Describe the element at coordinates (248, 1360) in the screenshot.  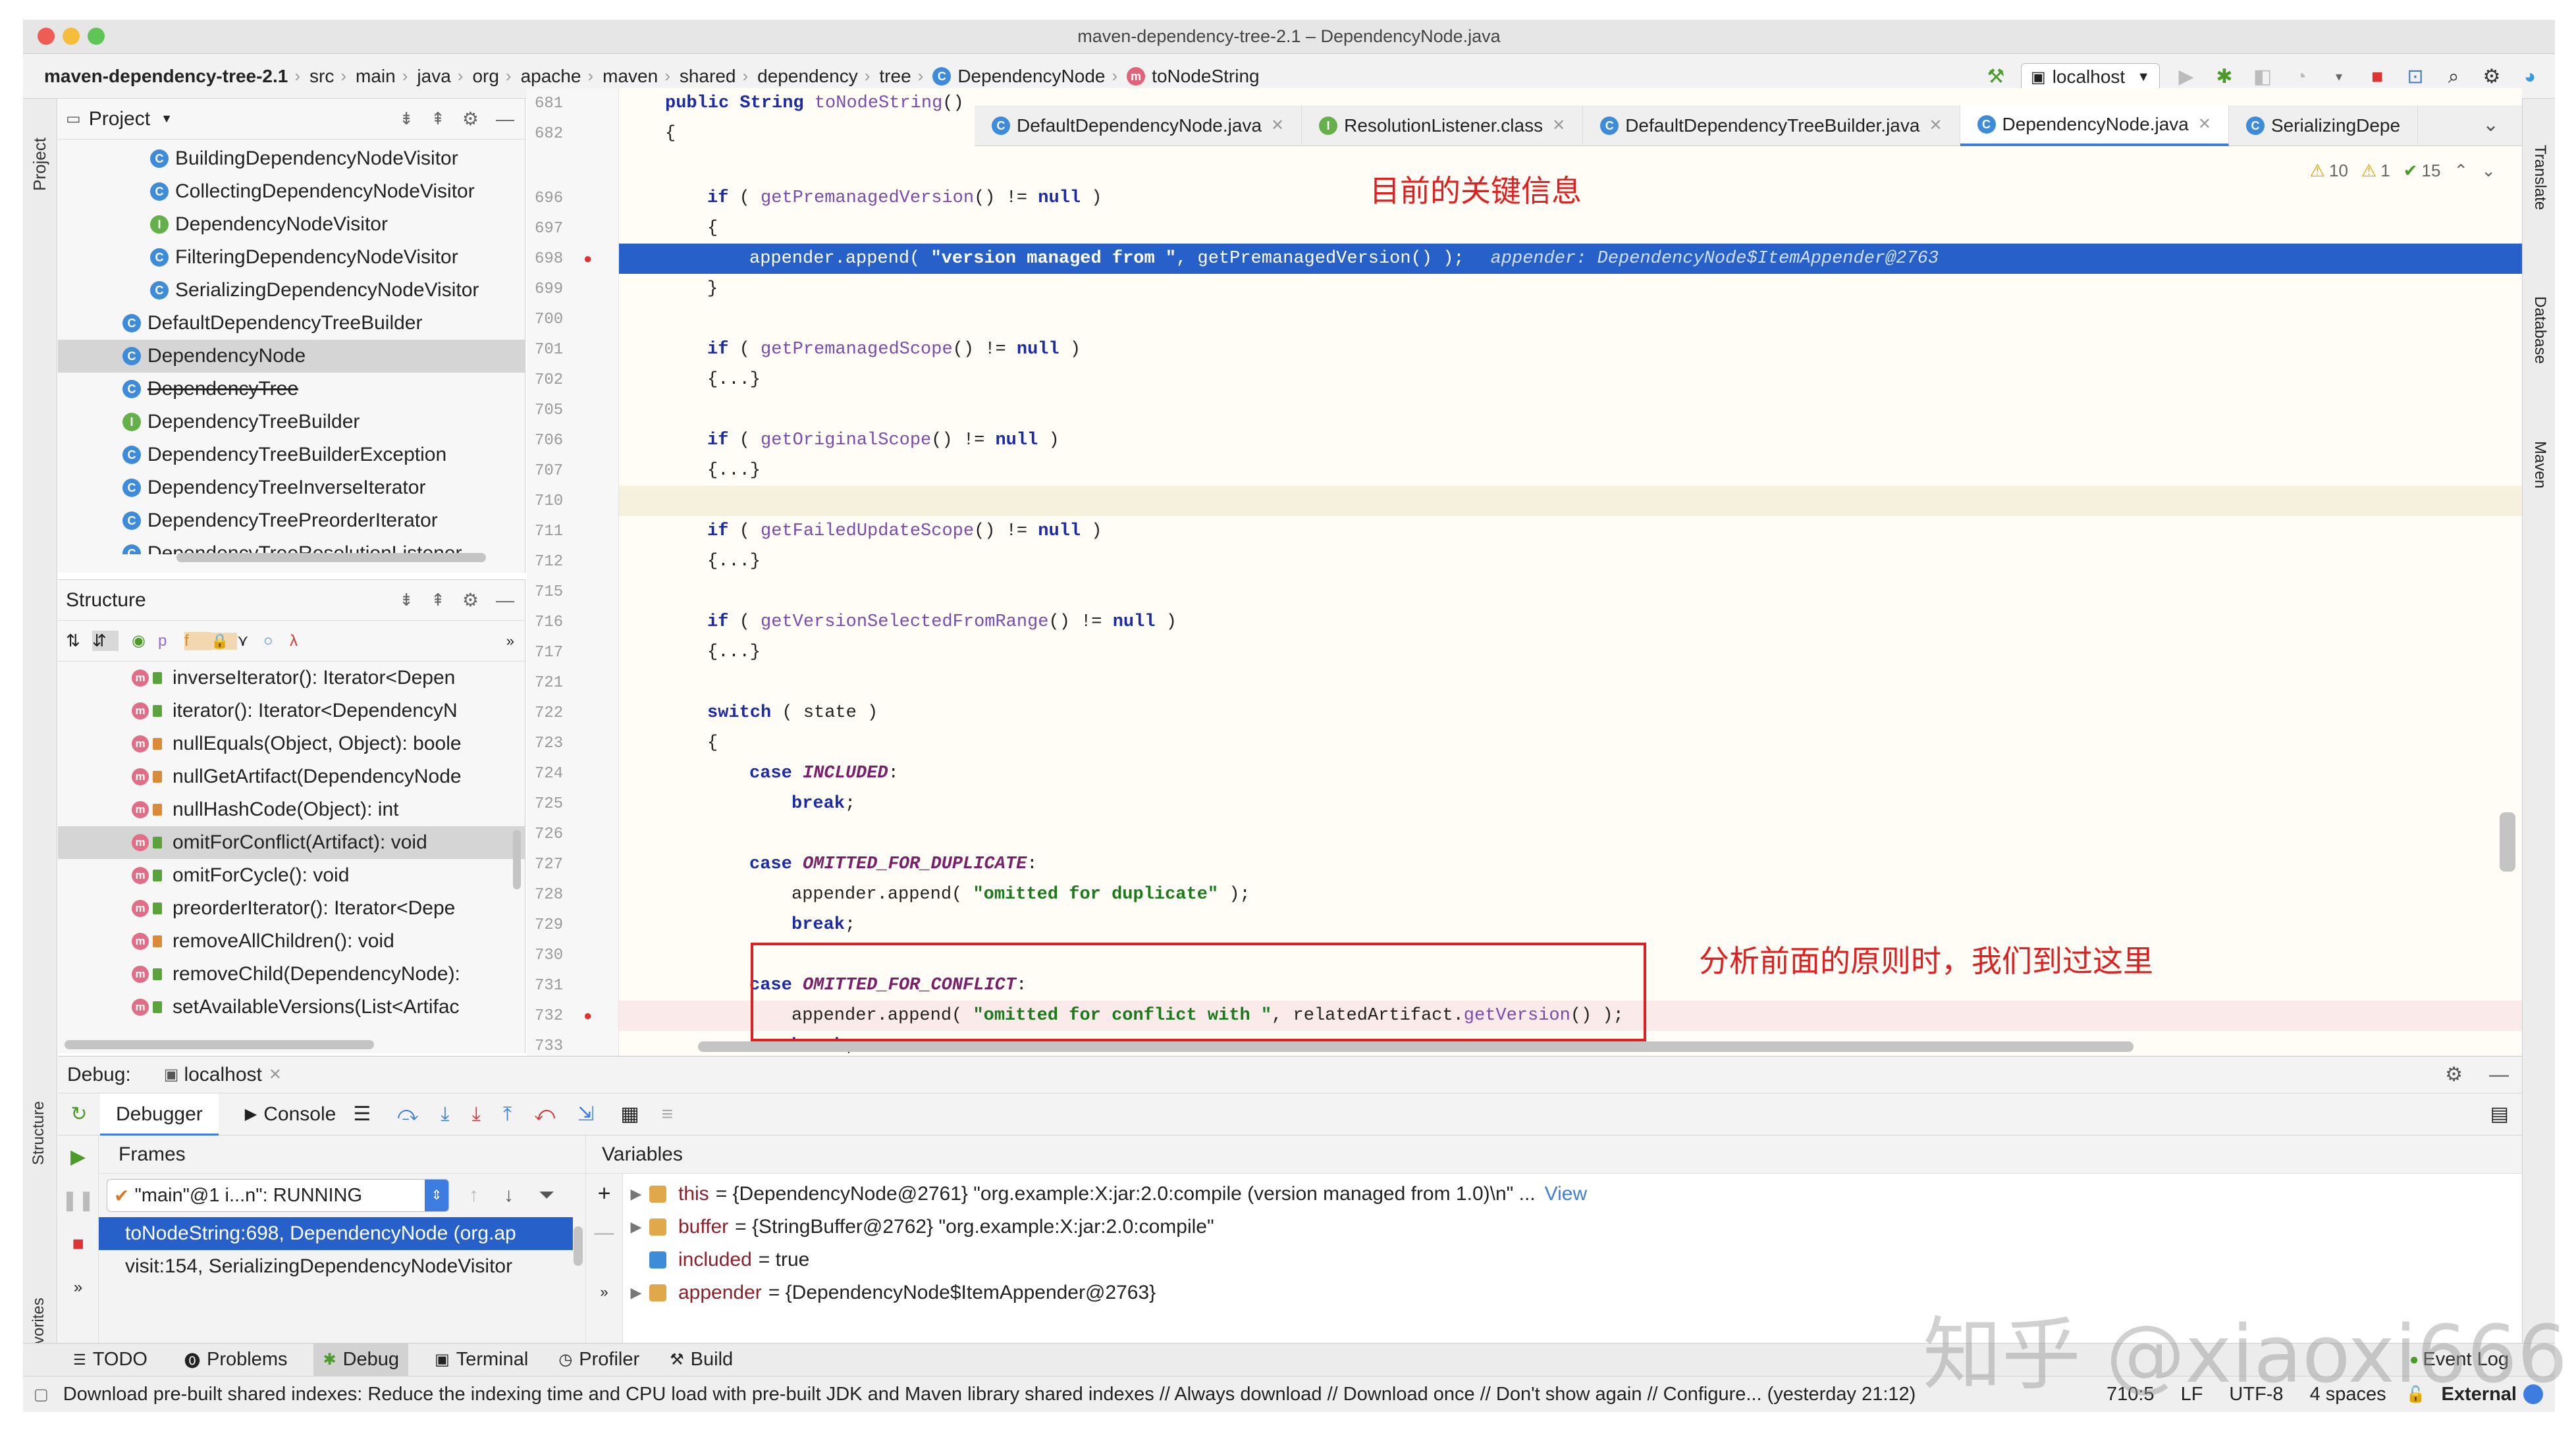
I see `tool-problems: Problems` at that location.